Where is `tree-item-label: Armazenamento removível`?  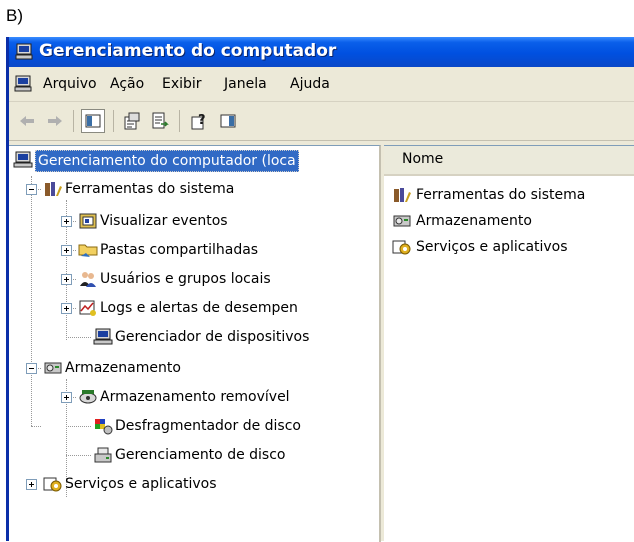 tree-item-label: Armazenamento removível is located at coordinates (195, 397).